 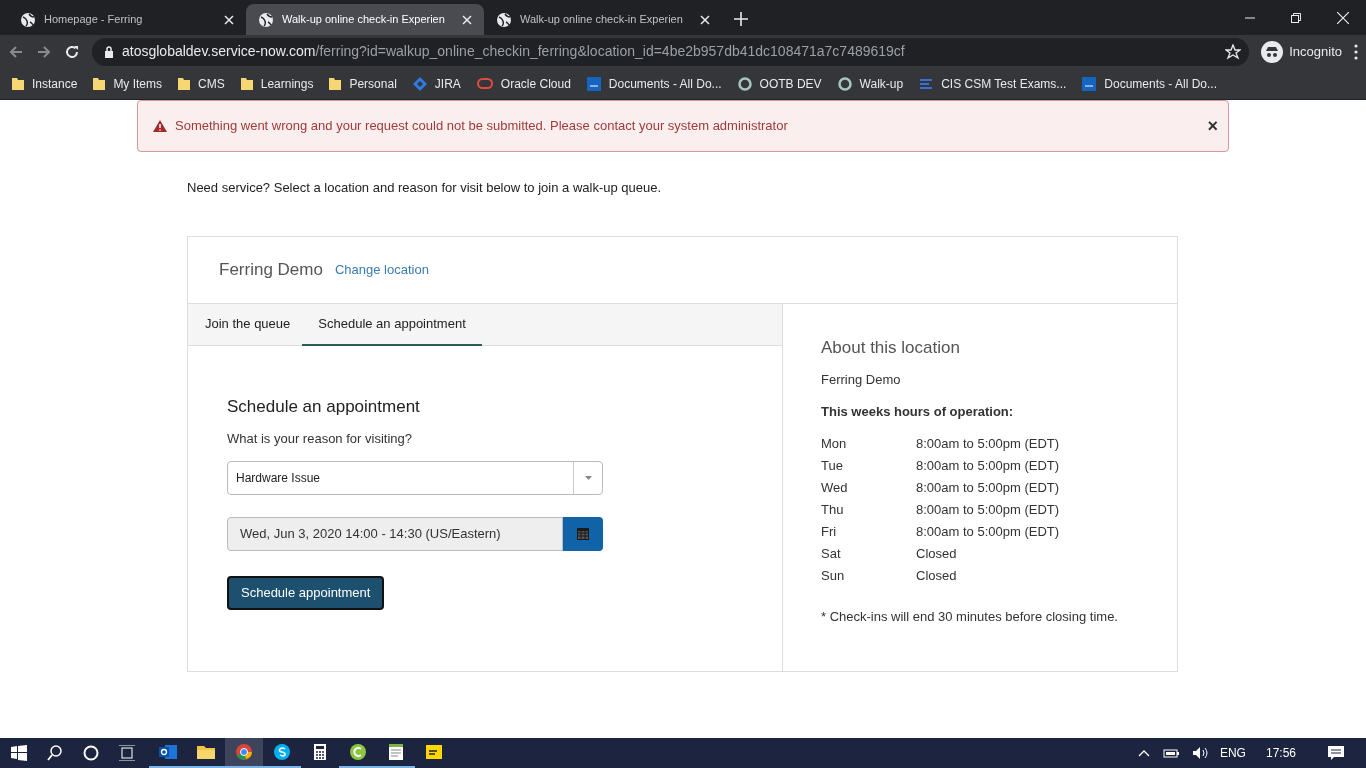 I want to click on bookmark: My Items, so click(x=128, y=83).